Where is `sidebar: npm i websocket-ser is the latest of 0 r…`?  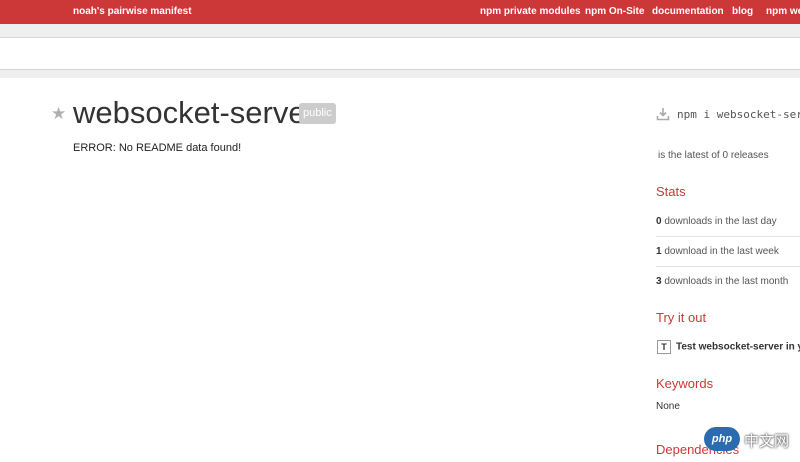 sidebar: npm i websocket-ser is the latest of 0 r… is located at coordinates (728, 281).